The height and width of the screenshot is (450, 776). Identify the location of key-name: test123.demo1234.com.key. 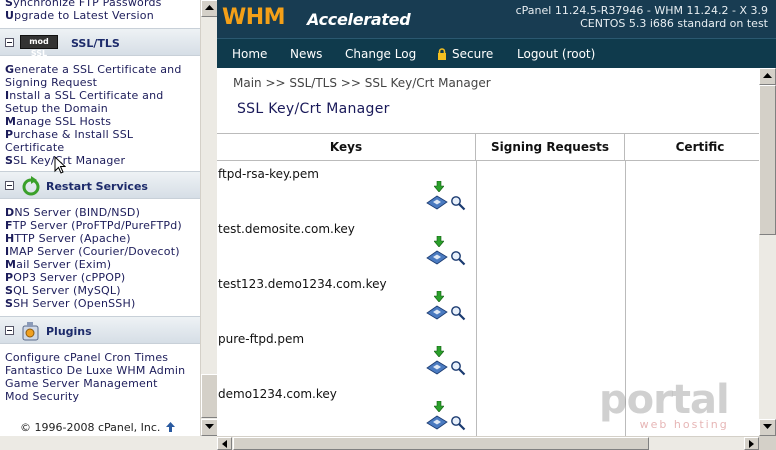
(302, 284).